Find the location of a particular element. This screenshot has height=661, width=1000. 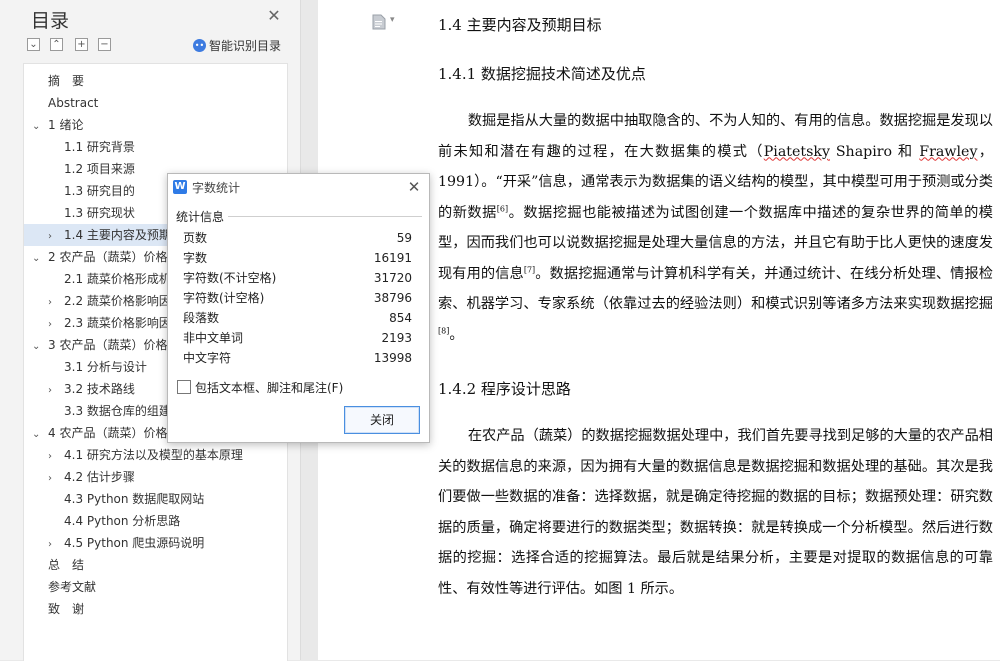

spell-check-word: Piatetsky is located at coordinates (796, 151).